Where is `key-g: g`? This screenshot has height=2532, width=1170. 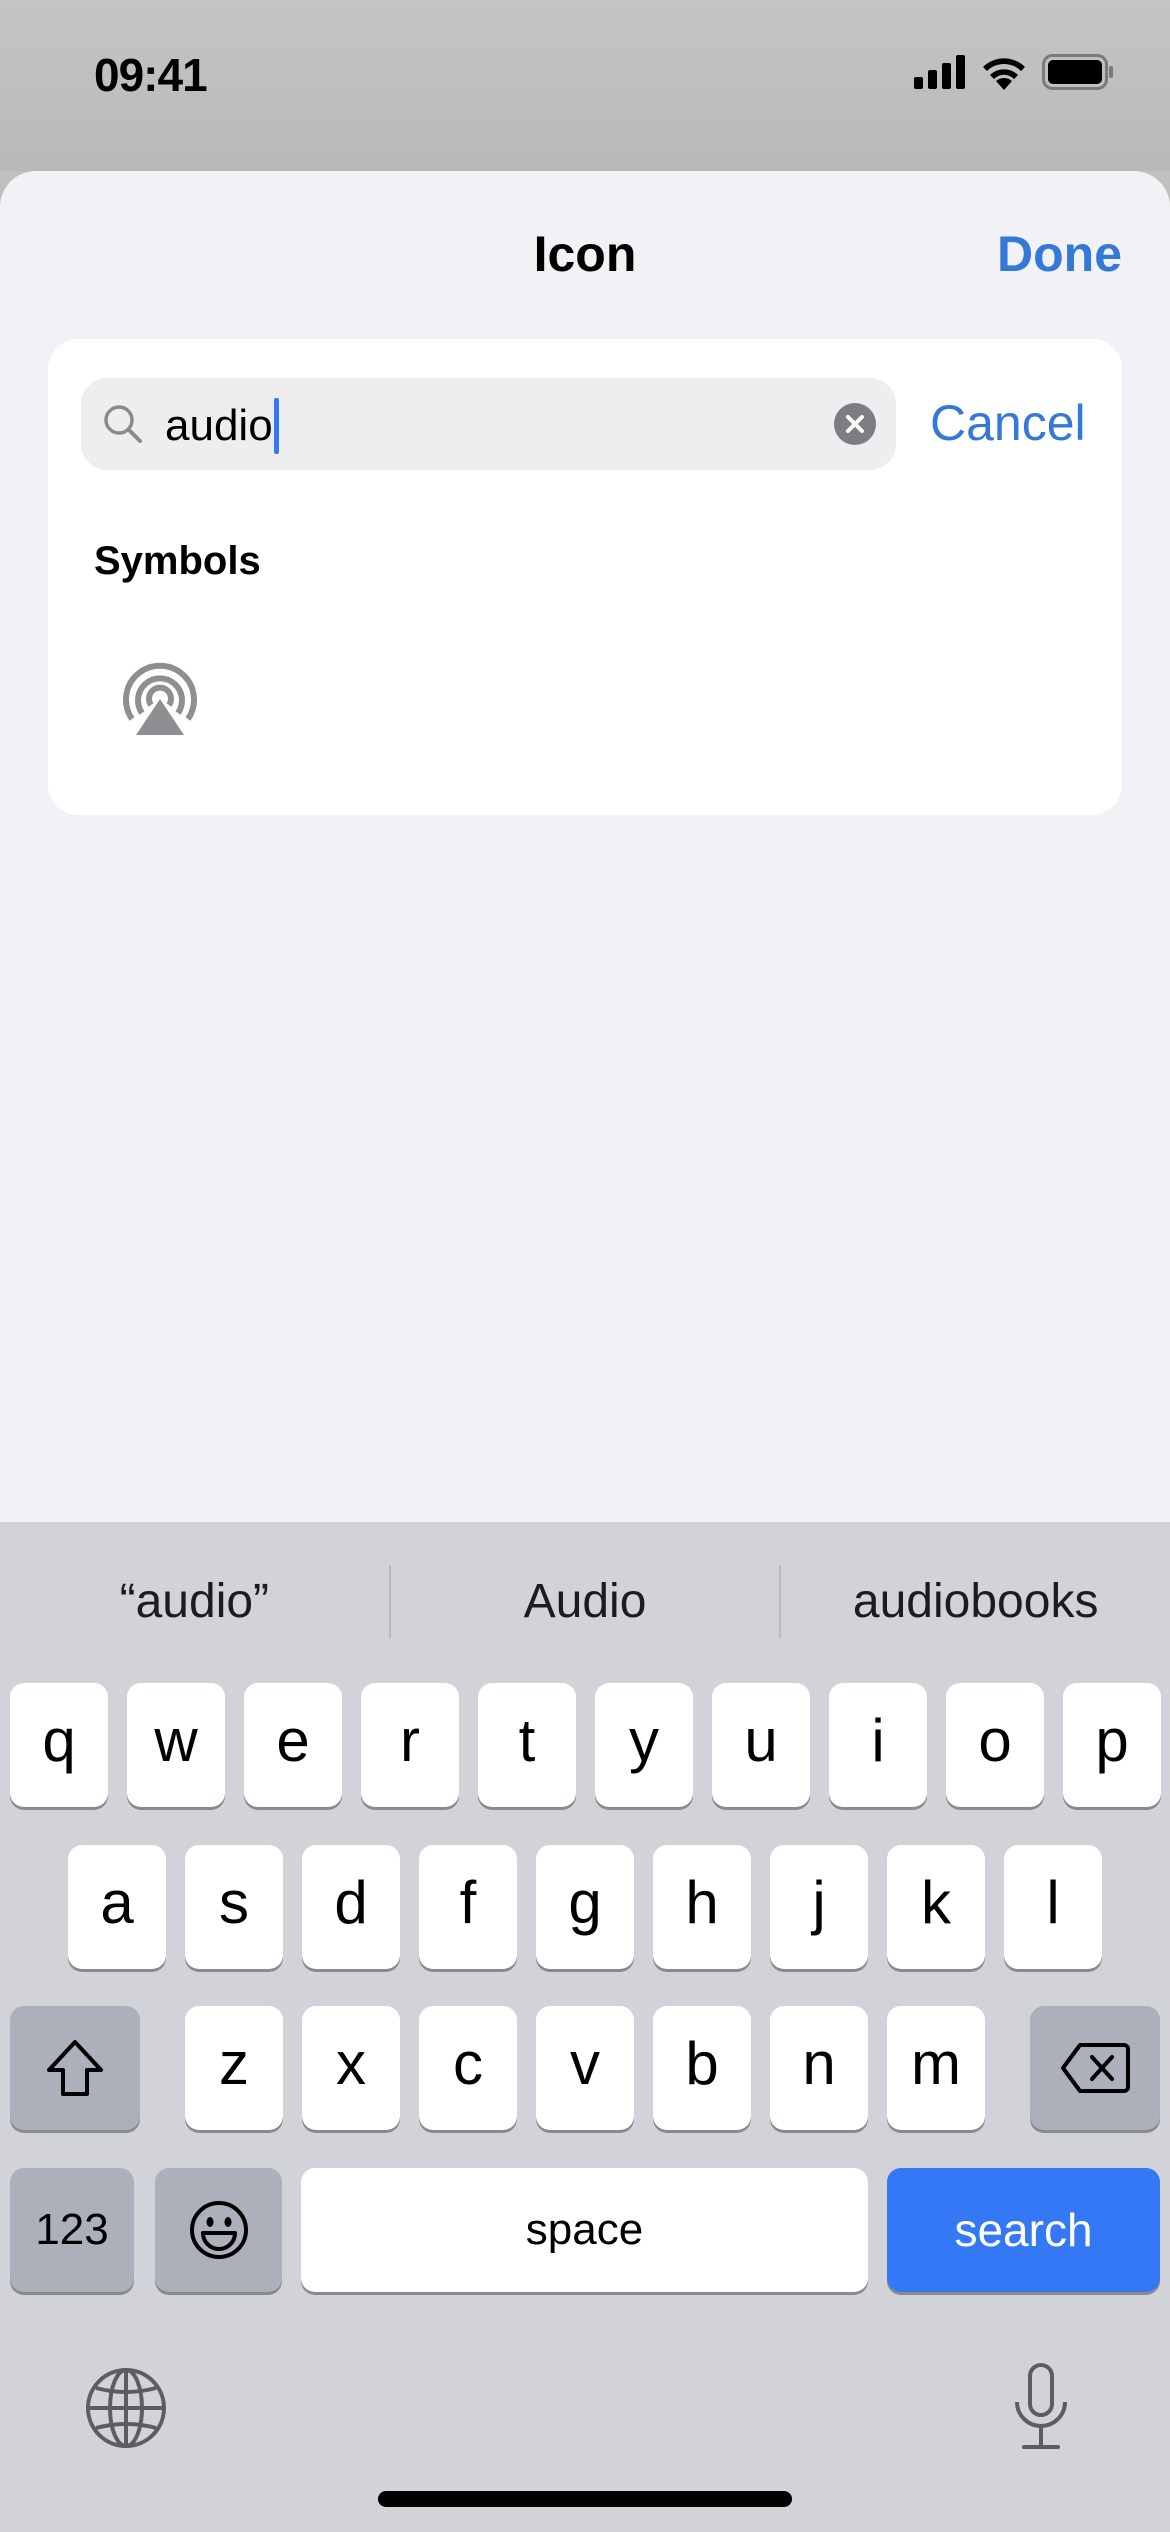 key-g: g is located at coordinates (585, 1907).